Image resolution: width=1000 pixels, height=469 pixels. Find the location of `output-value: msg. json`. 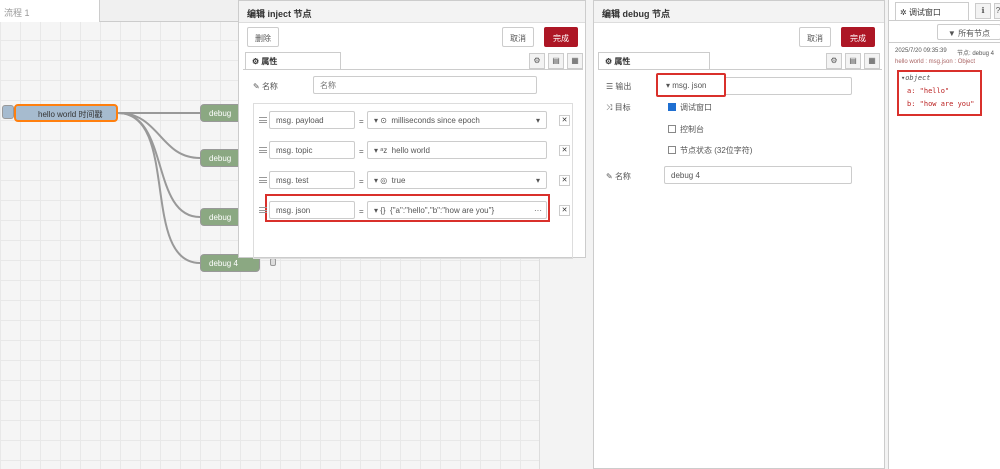

output-value: msg. json is located at coordinates (689, 85).